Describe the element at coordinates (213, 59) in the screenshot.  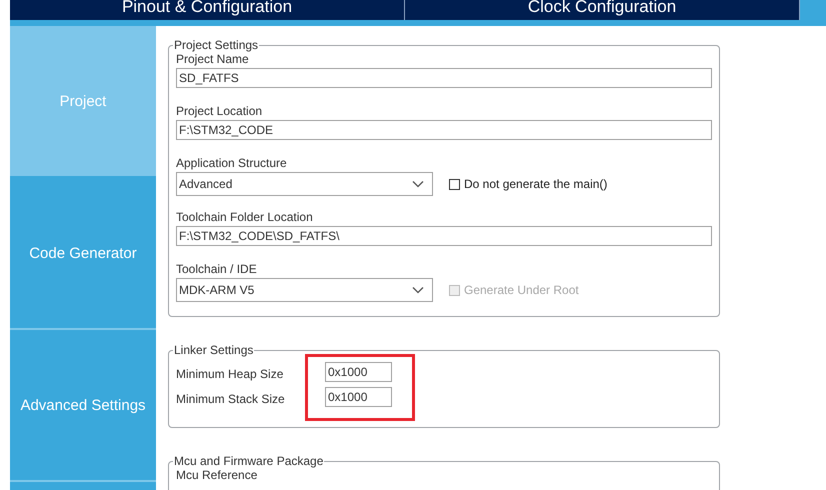
I see `field-label: Project Name` at that location.